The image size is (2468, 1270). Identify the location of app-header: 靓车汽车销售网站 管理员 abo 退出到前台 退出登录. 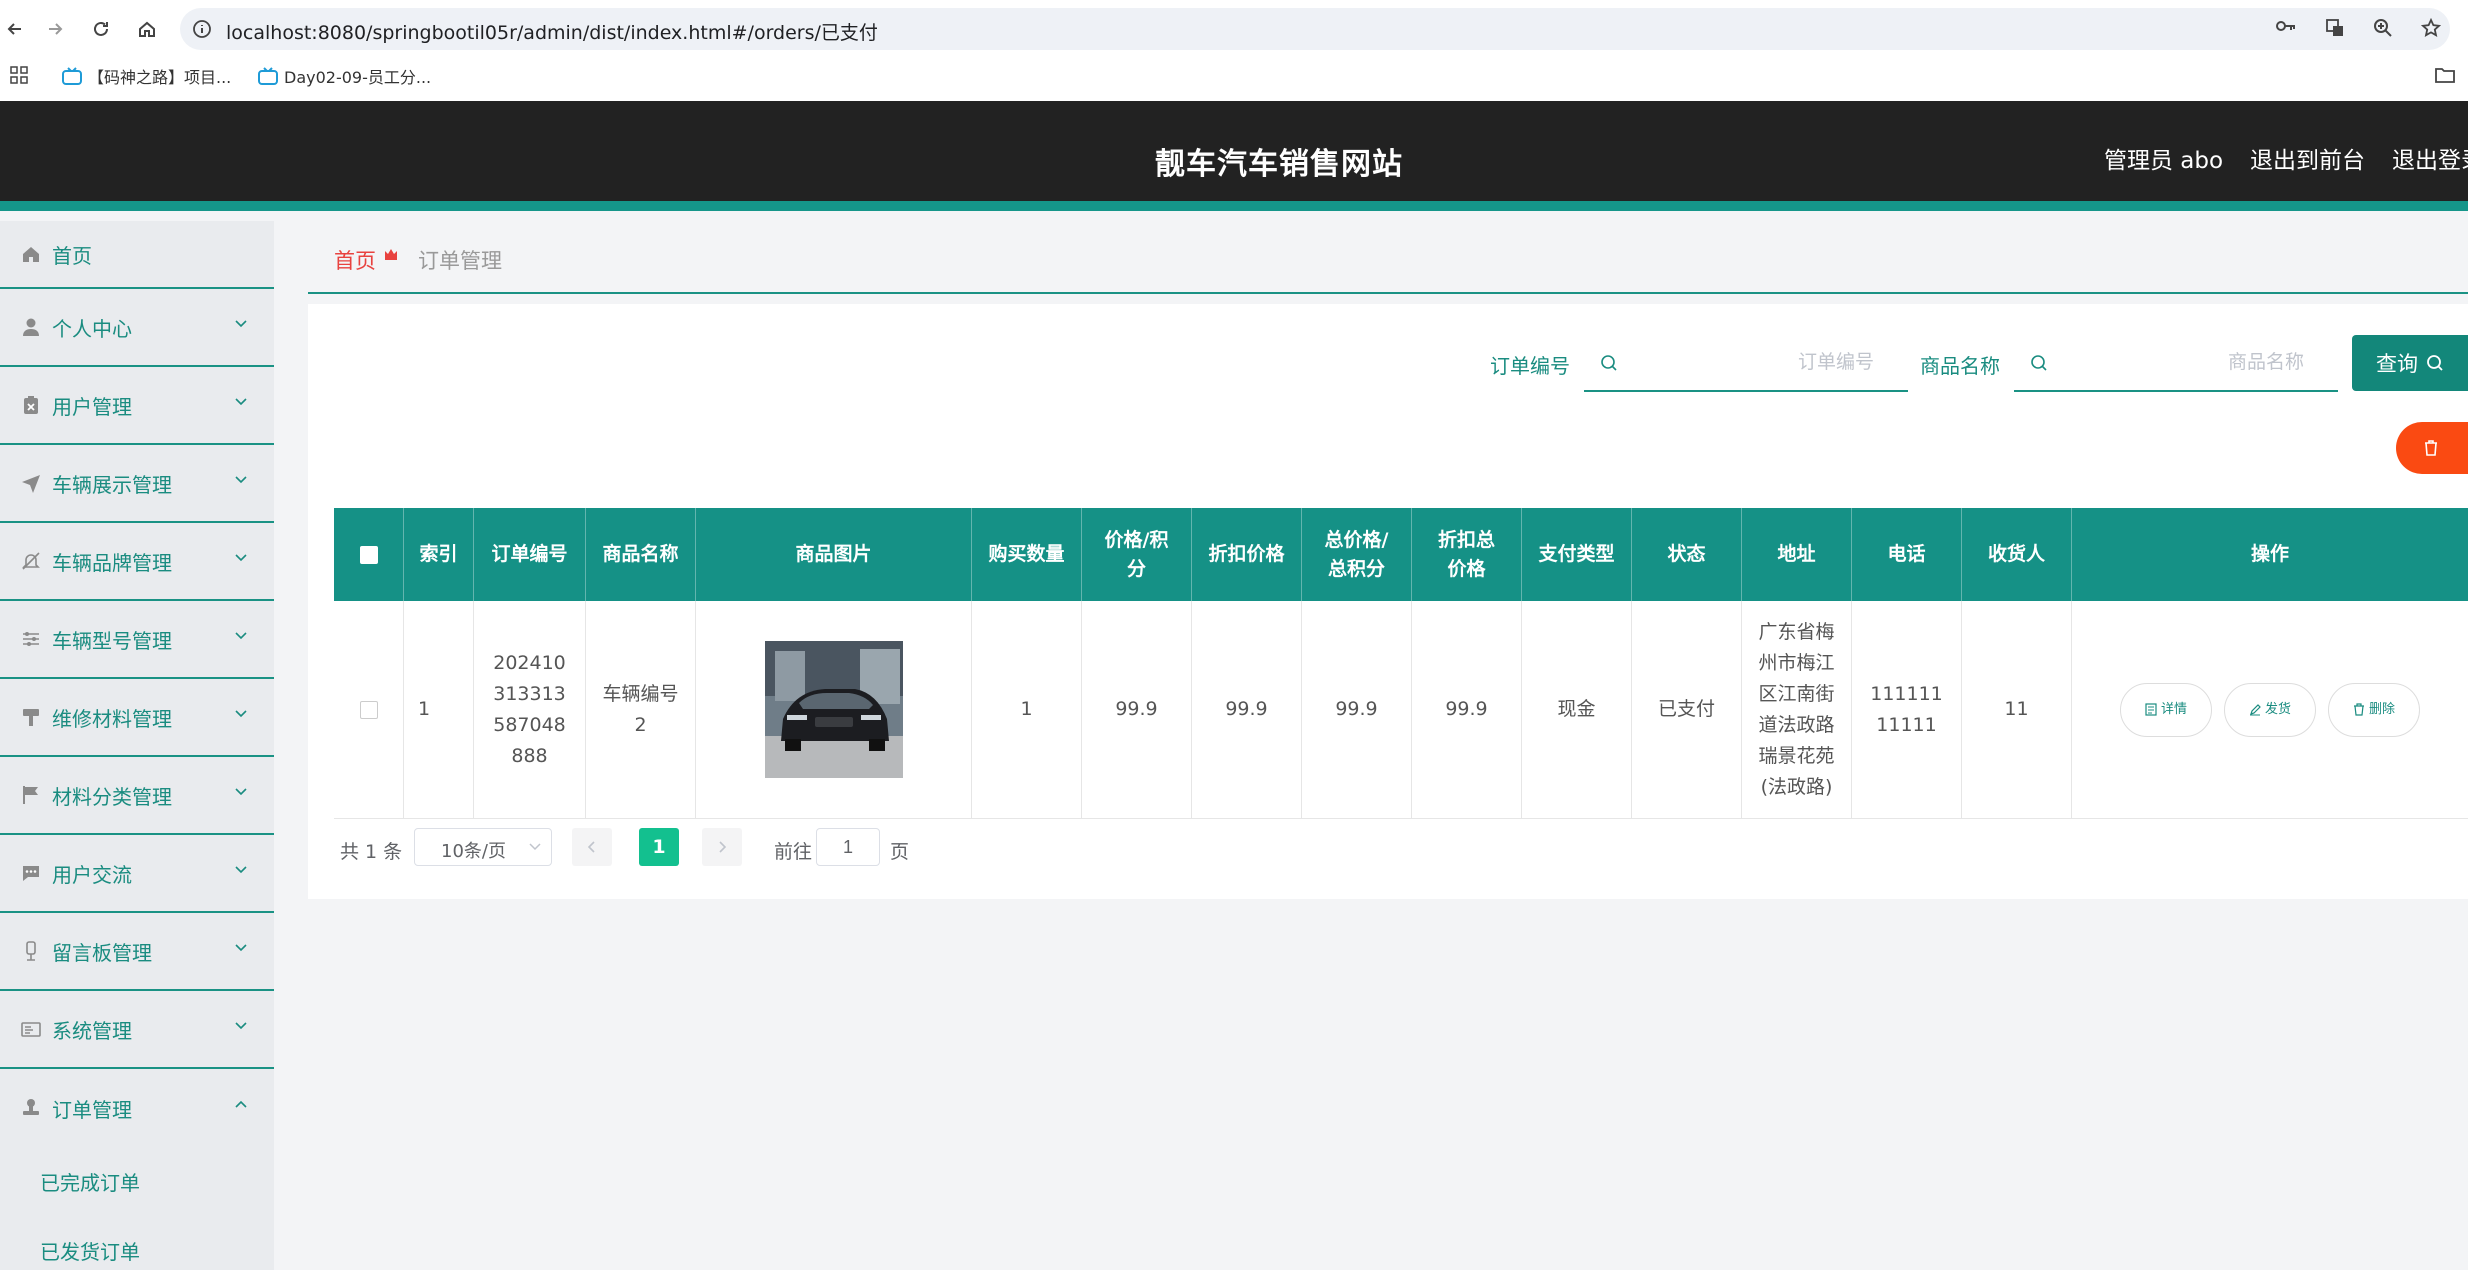
(1234, 156).